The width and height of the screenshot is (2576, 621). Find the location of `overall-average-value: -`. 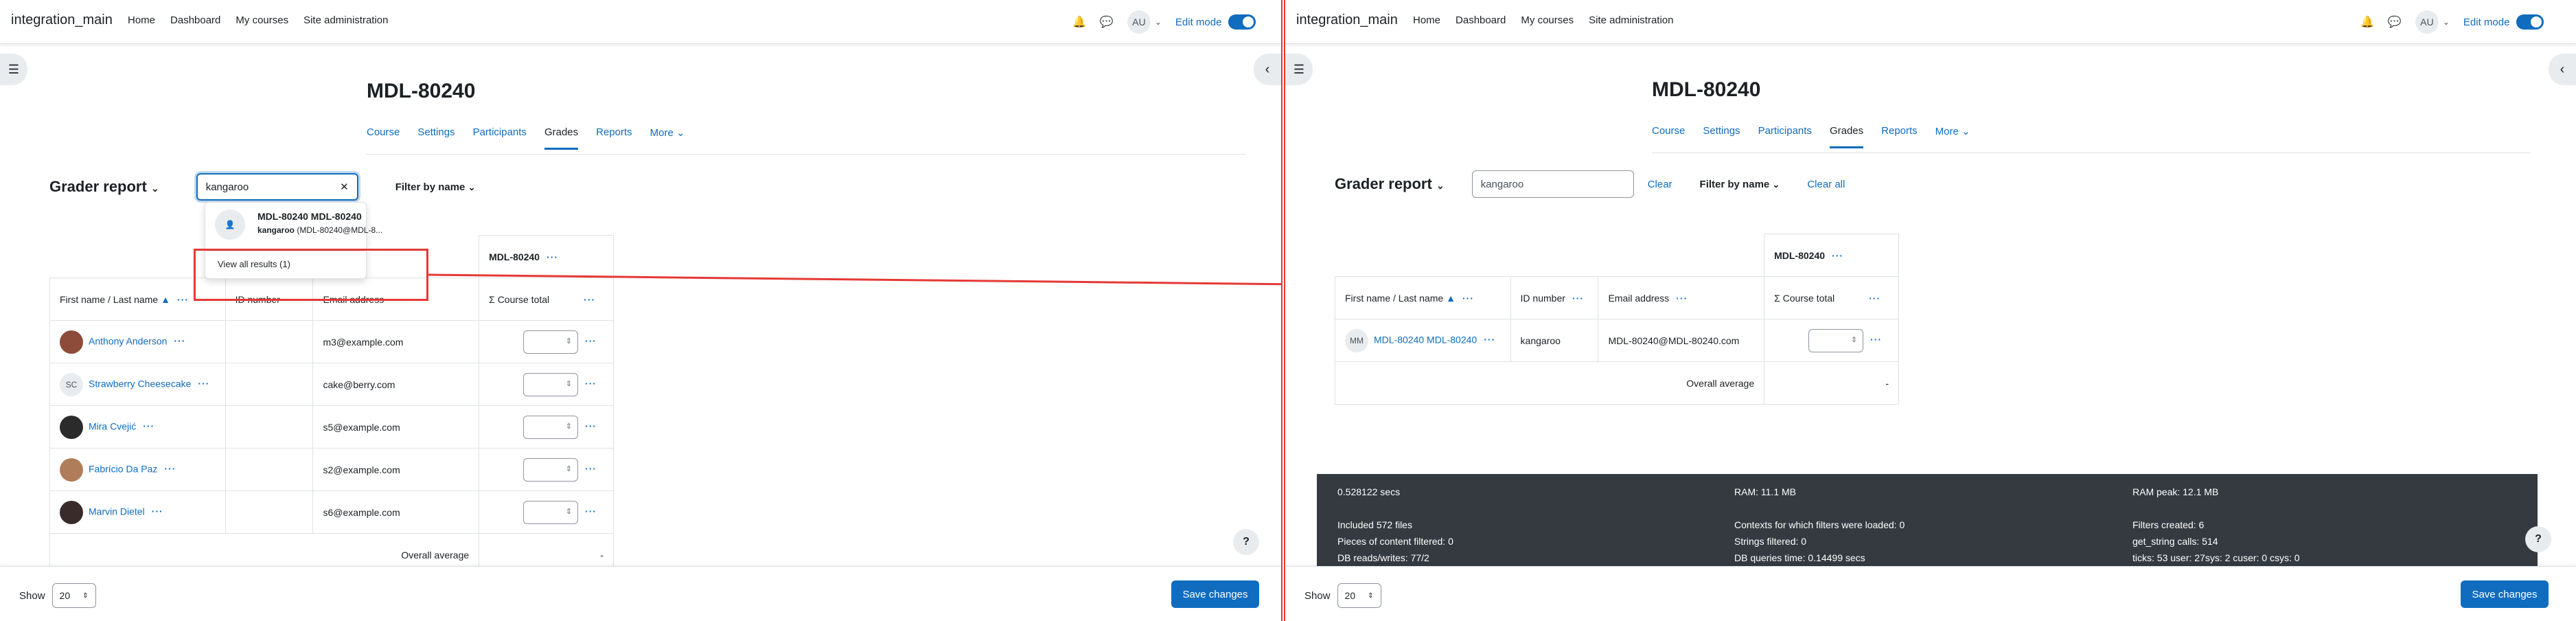

overall-average-value: - is located at coordinates (1831, 383).